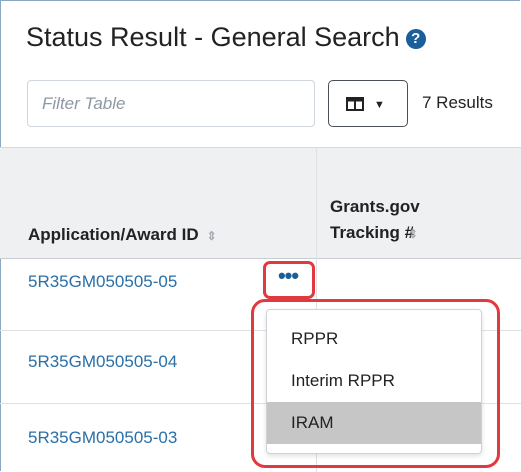 Image resolution: width=521 pixels, height=472 pixels. Describe the element at coordinates (113, 234) in the screenshot. I see `column-header-label: Application/Award ID` at that location.